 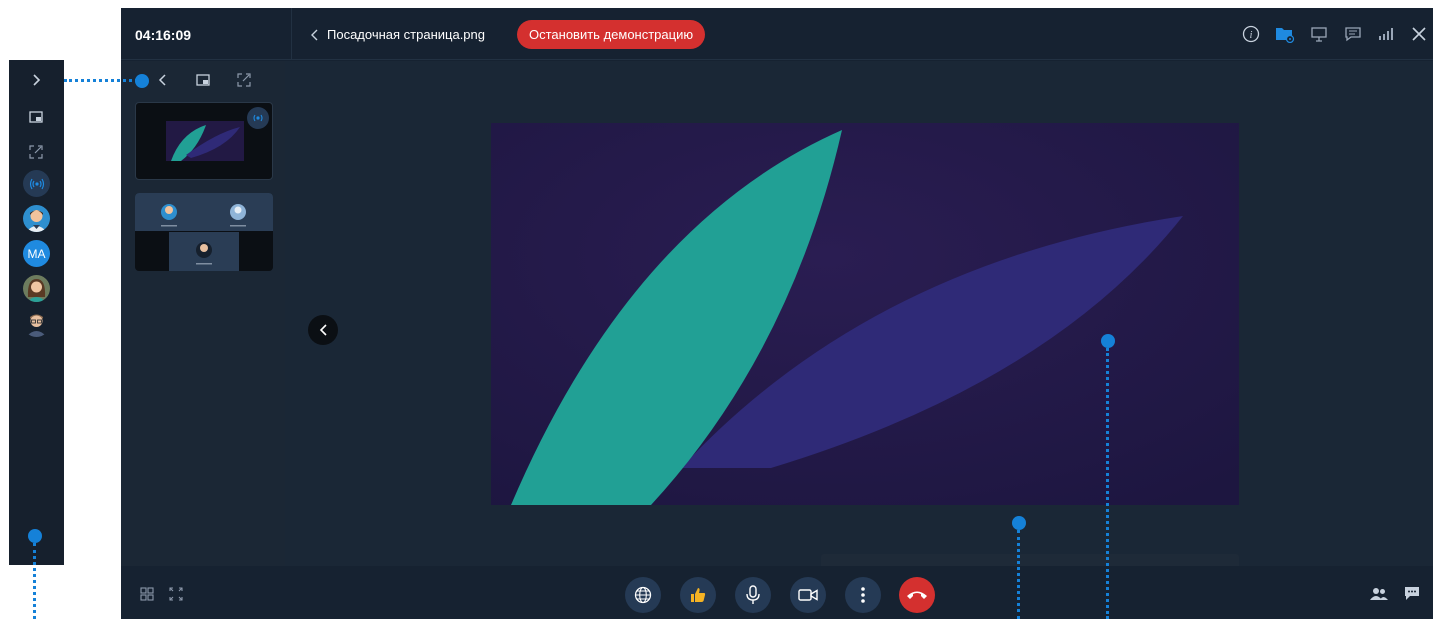 I want to click on call-timer: 04:16:09, so click(x=163, y=35).